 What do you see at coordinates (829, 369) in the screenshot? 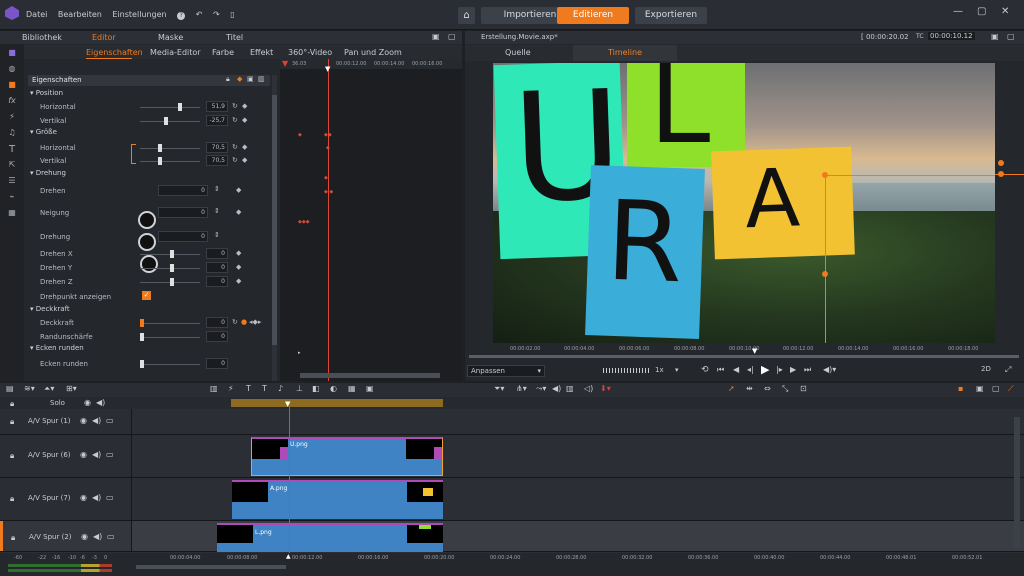
I see `volume-icon: ◀)▾` at bounding box center [829, 369].